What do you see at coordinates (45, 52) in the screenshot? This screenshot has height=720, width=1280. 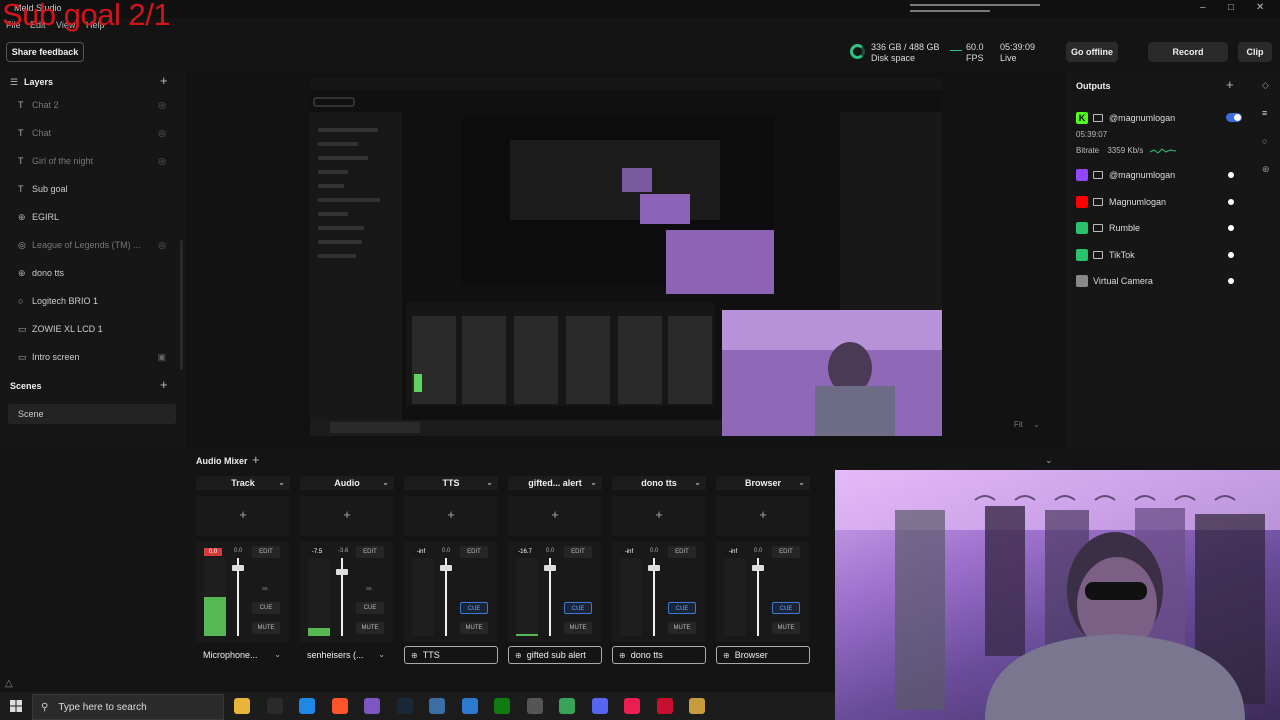 I see `share-feedback-button: Share feedback` at bounding box center [45, 52].